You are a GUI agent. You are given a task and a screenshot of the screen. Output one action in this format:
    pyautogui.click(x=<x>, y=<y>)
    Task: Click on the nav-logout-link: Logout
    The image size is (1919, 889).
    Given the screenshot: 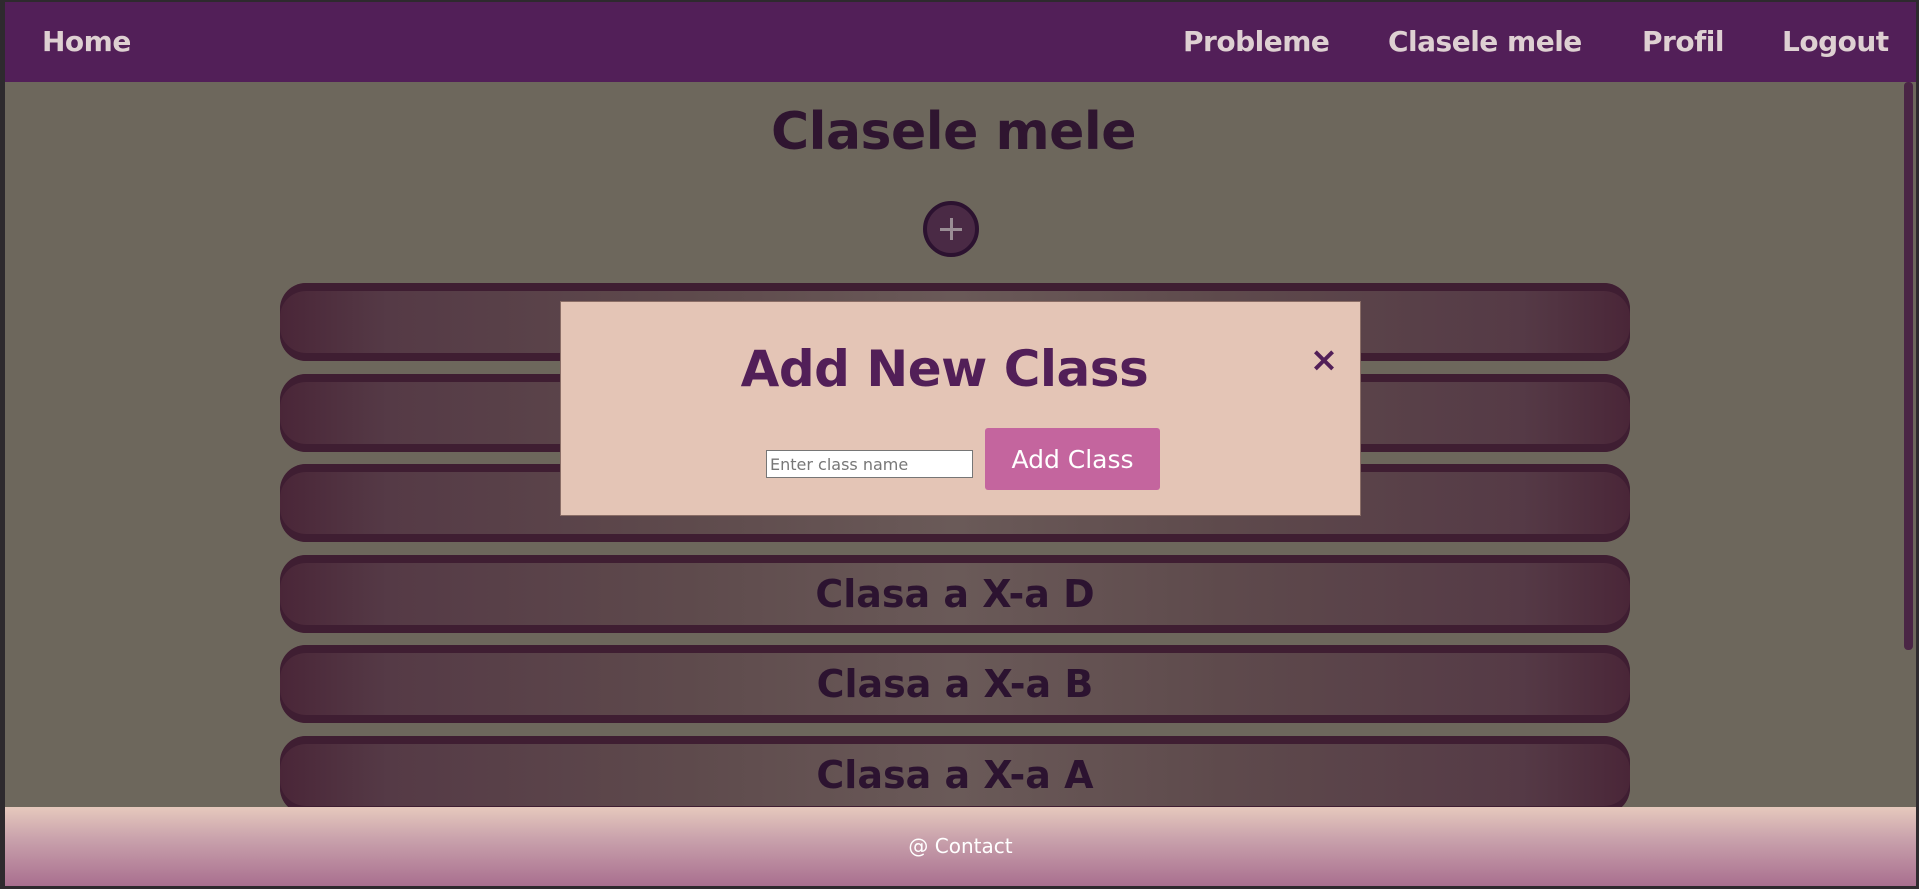 What is the action you would take?
    pyautogui.click(x=1835, y=42)
    